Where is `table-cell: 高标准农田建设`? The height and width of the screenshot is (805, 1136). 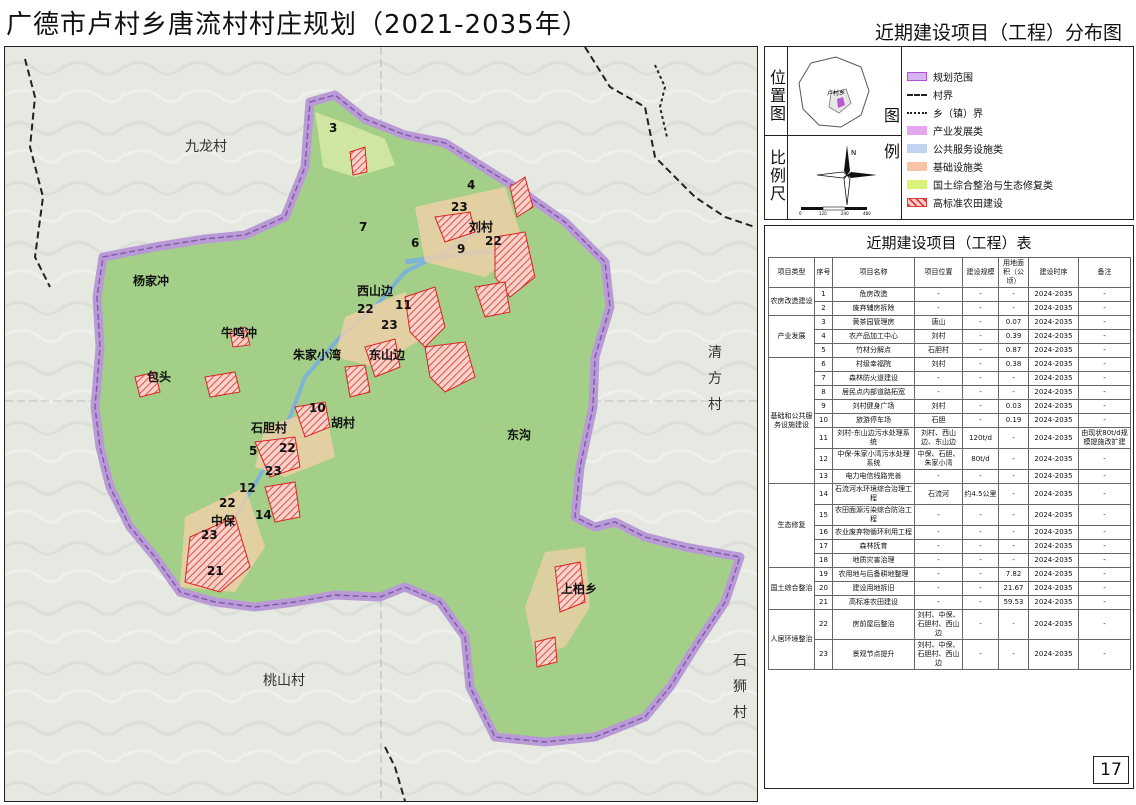 table-cell: 高标准农田建设 is located at coordinates (873, 602).